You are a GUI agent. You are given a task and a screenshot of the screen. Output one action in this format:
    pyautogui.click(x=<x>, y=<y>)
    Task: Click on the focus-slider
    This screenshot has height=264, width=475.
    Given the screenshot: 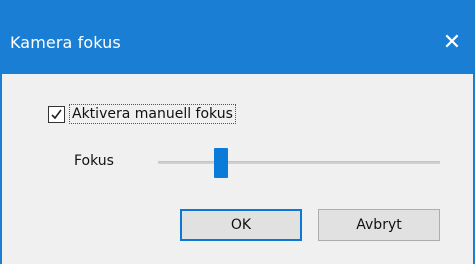 What is the action you would take?
    pyautogui.click(x=299, y=163)
    